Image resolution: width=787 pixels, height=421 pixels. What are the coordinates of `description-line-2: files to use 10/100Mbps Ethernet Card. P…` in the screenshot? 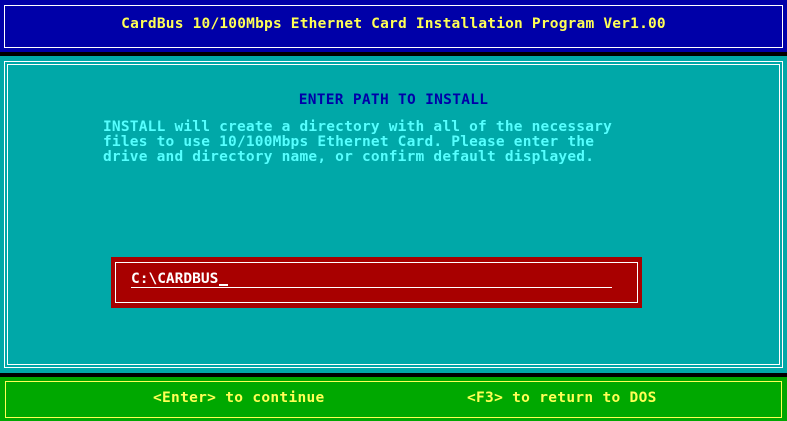 It's located at (349, 142).